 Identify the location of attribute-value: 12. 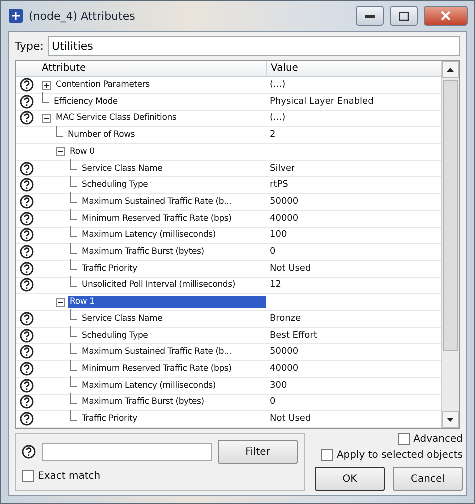
(353, 286).